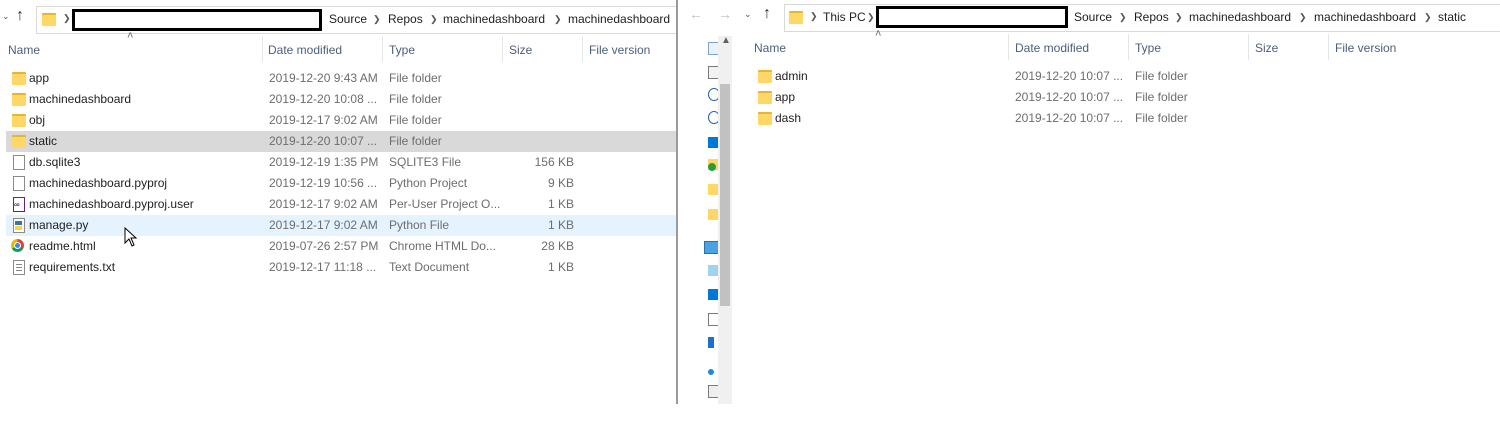  What do you see at coordinates (726, 40) in the screenshot?
I see `scroll-up-arrow-icon: ▲` at bounding box center [726, 40].